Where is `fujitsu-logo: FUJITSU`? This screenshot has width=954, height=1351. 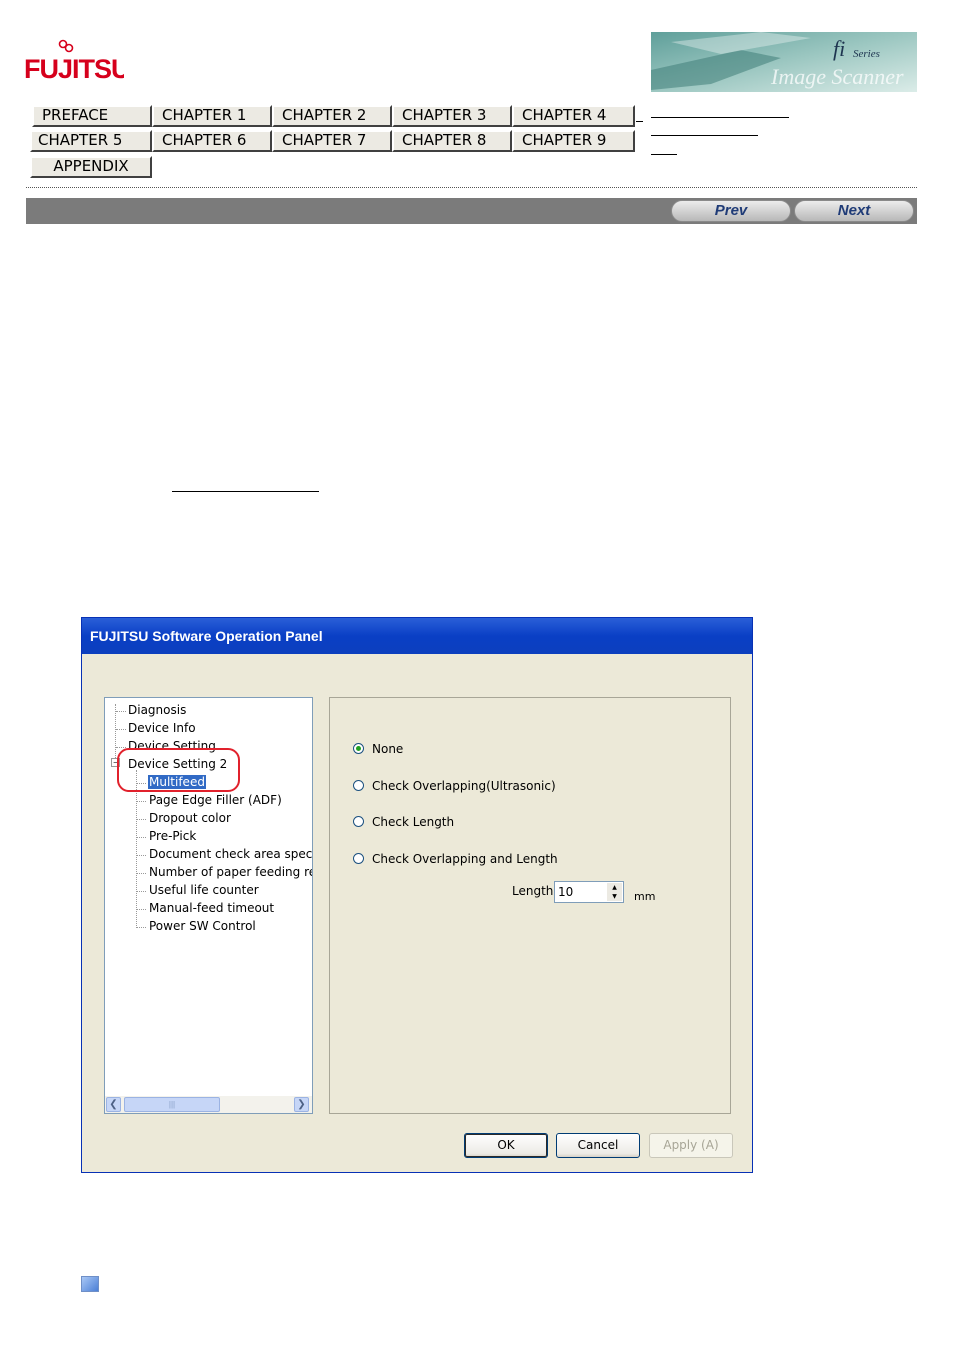
fujitsu-logo: FUJITSU is located at coordinates (77, 63).